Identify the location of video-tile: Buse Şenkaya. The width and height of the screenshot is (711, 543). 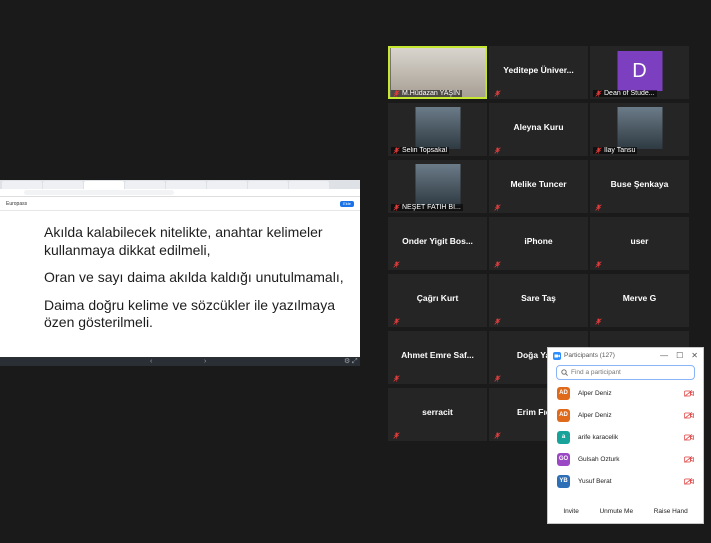
(639, 186).